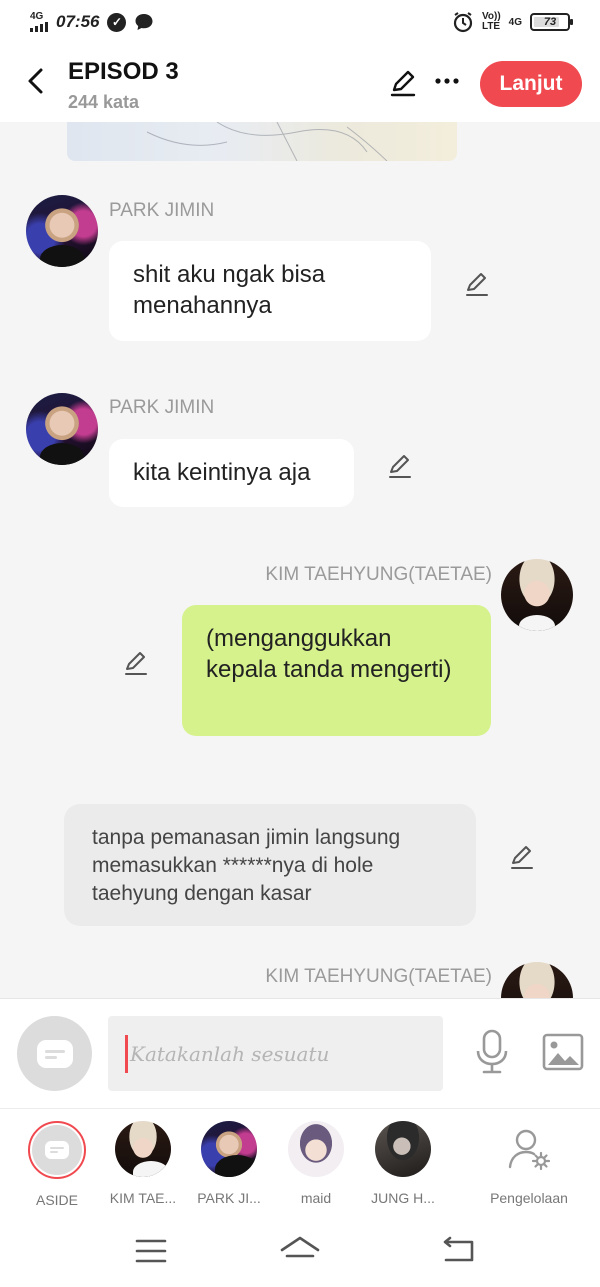  Describe the element at coordinates (300, 83) in the screenshot. I see `header: EPISOD 3 244 kata Lanjut` at that location.